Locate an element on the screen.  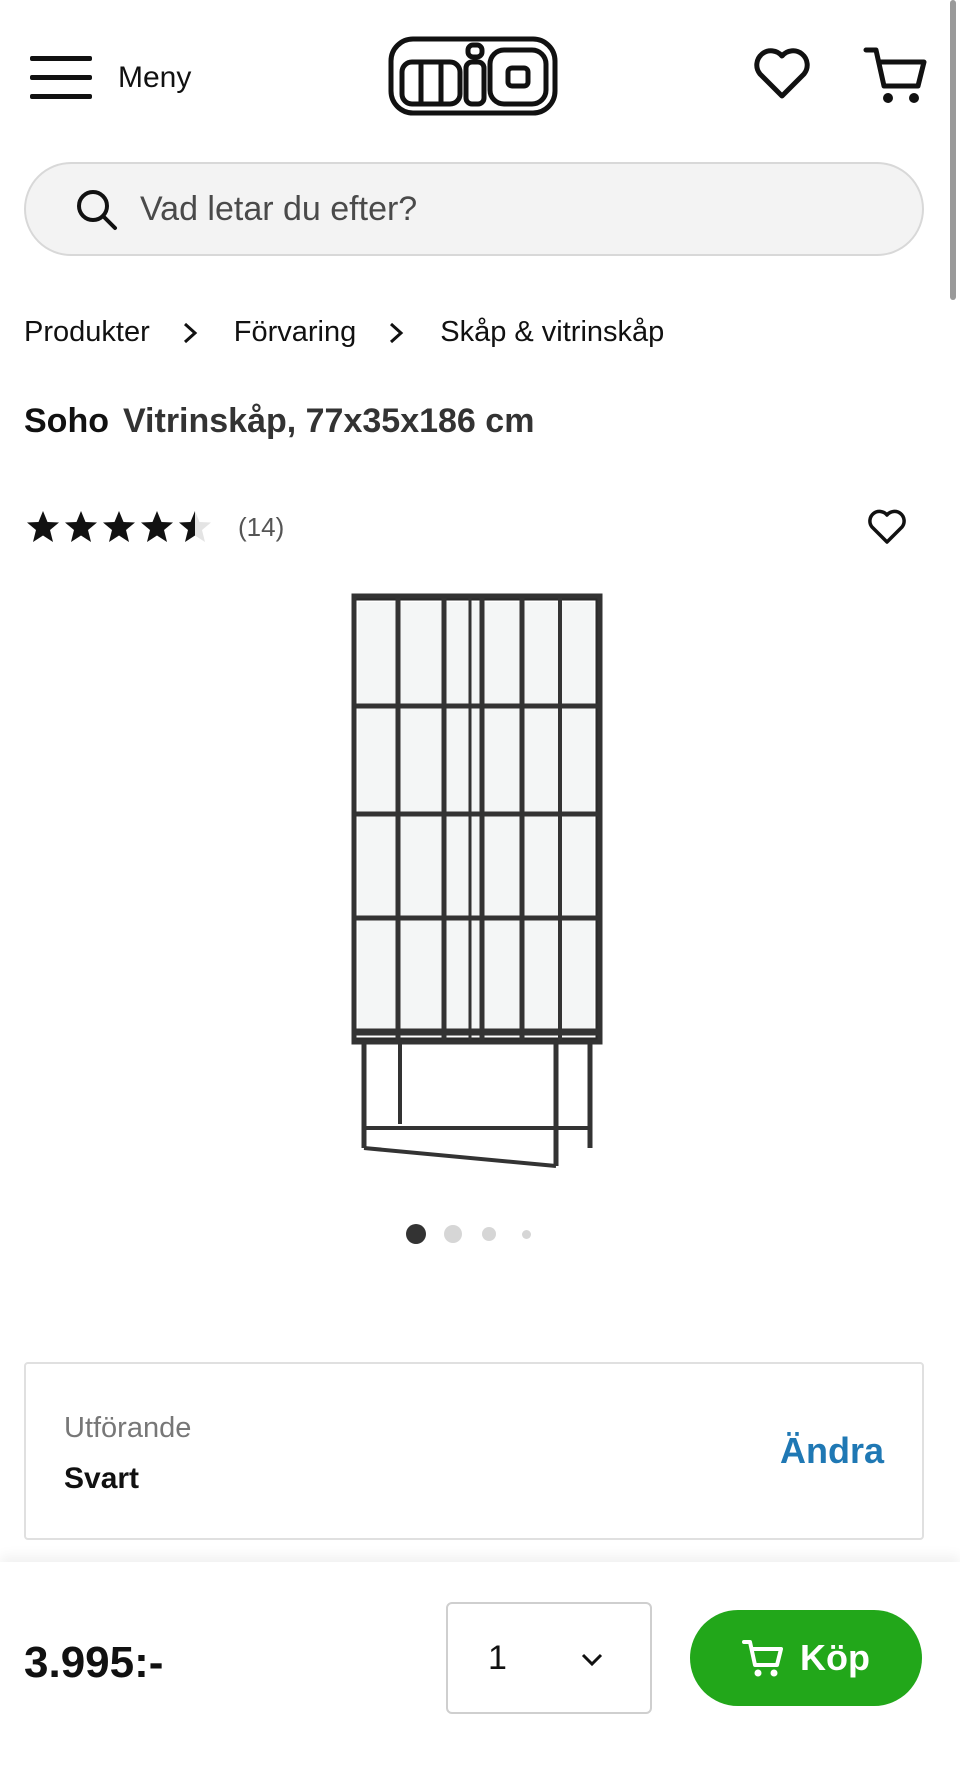
variant-selector: Utförande Svart Ändra is located at coordinates (474, 1451).